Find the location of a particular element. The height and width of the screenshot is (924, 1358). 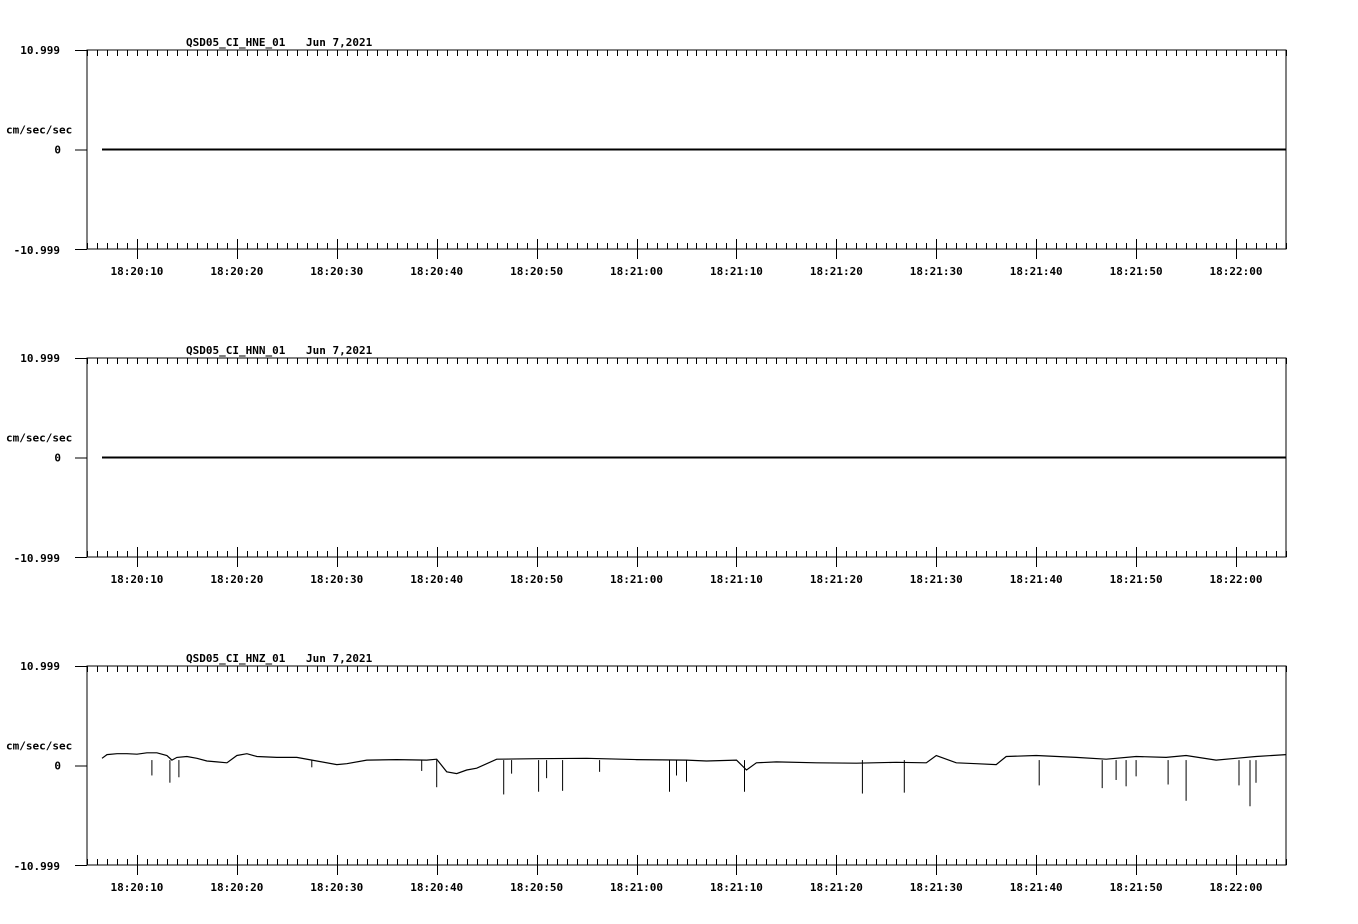

channel-title: QSD05_CI_HNZ_01 is located at coordinates (236, 658).